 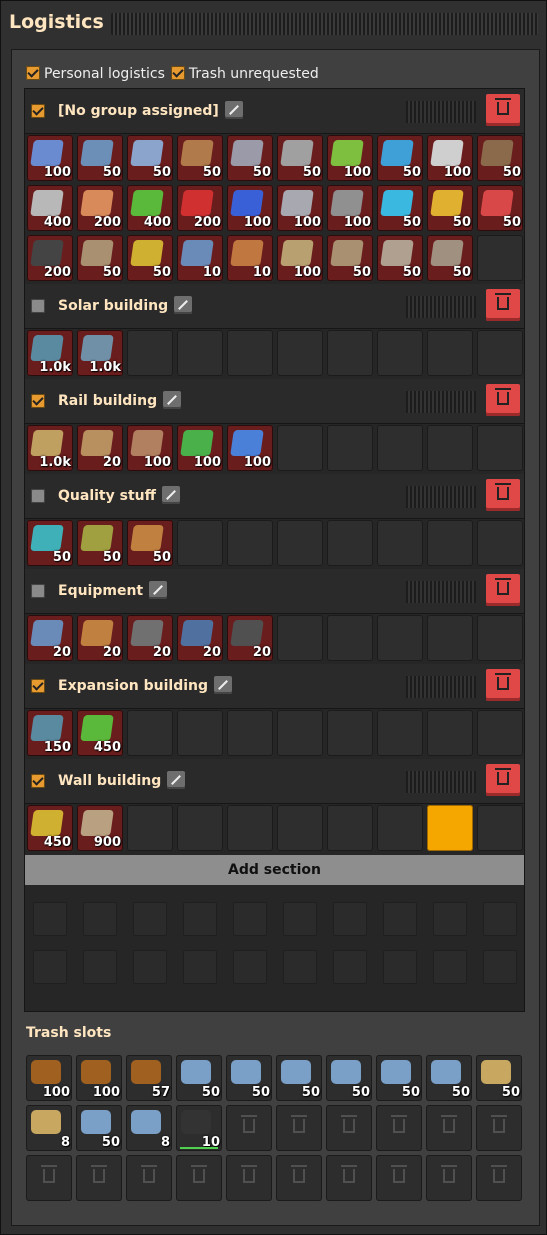 What do you see at coordinates (177, 73) in the screenshot?
I see `trash-unrequested-checkbox` at bounding box center [177, 73].